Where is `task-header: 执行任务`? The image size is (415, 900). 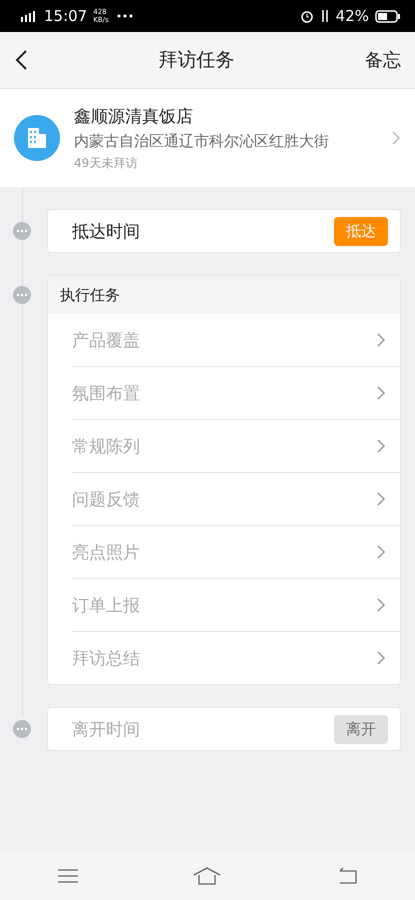 task-header: 执行任务 is located at coordinates (90, 295).